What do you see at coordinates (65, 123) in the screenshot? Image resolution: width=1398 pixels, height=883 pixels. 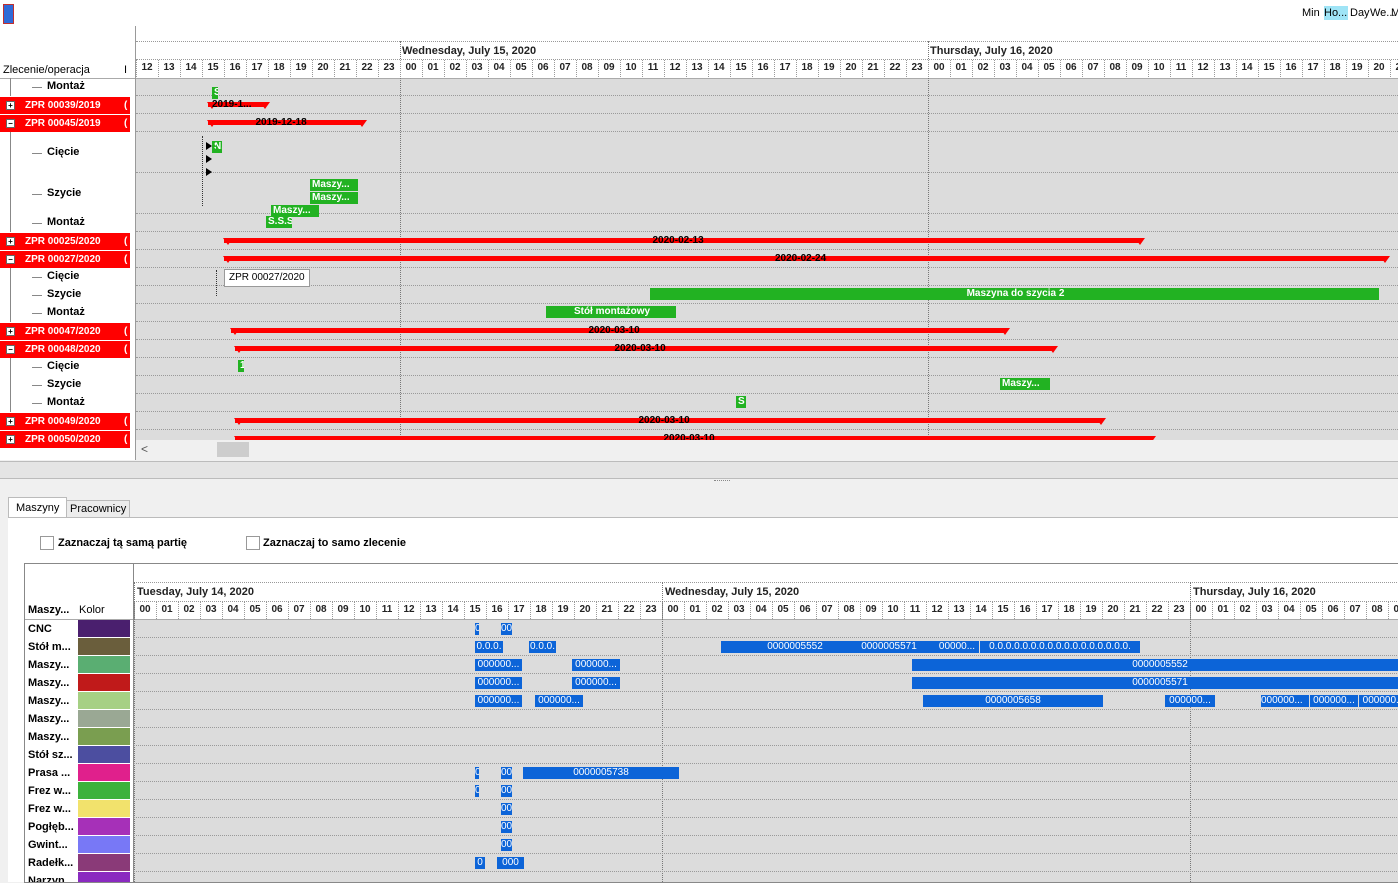 I see `tree-order-2: − ZPR 00045/2019 (` at bounding box center [65, 123].